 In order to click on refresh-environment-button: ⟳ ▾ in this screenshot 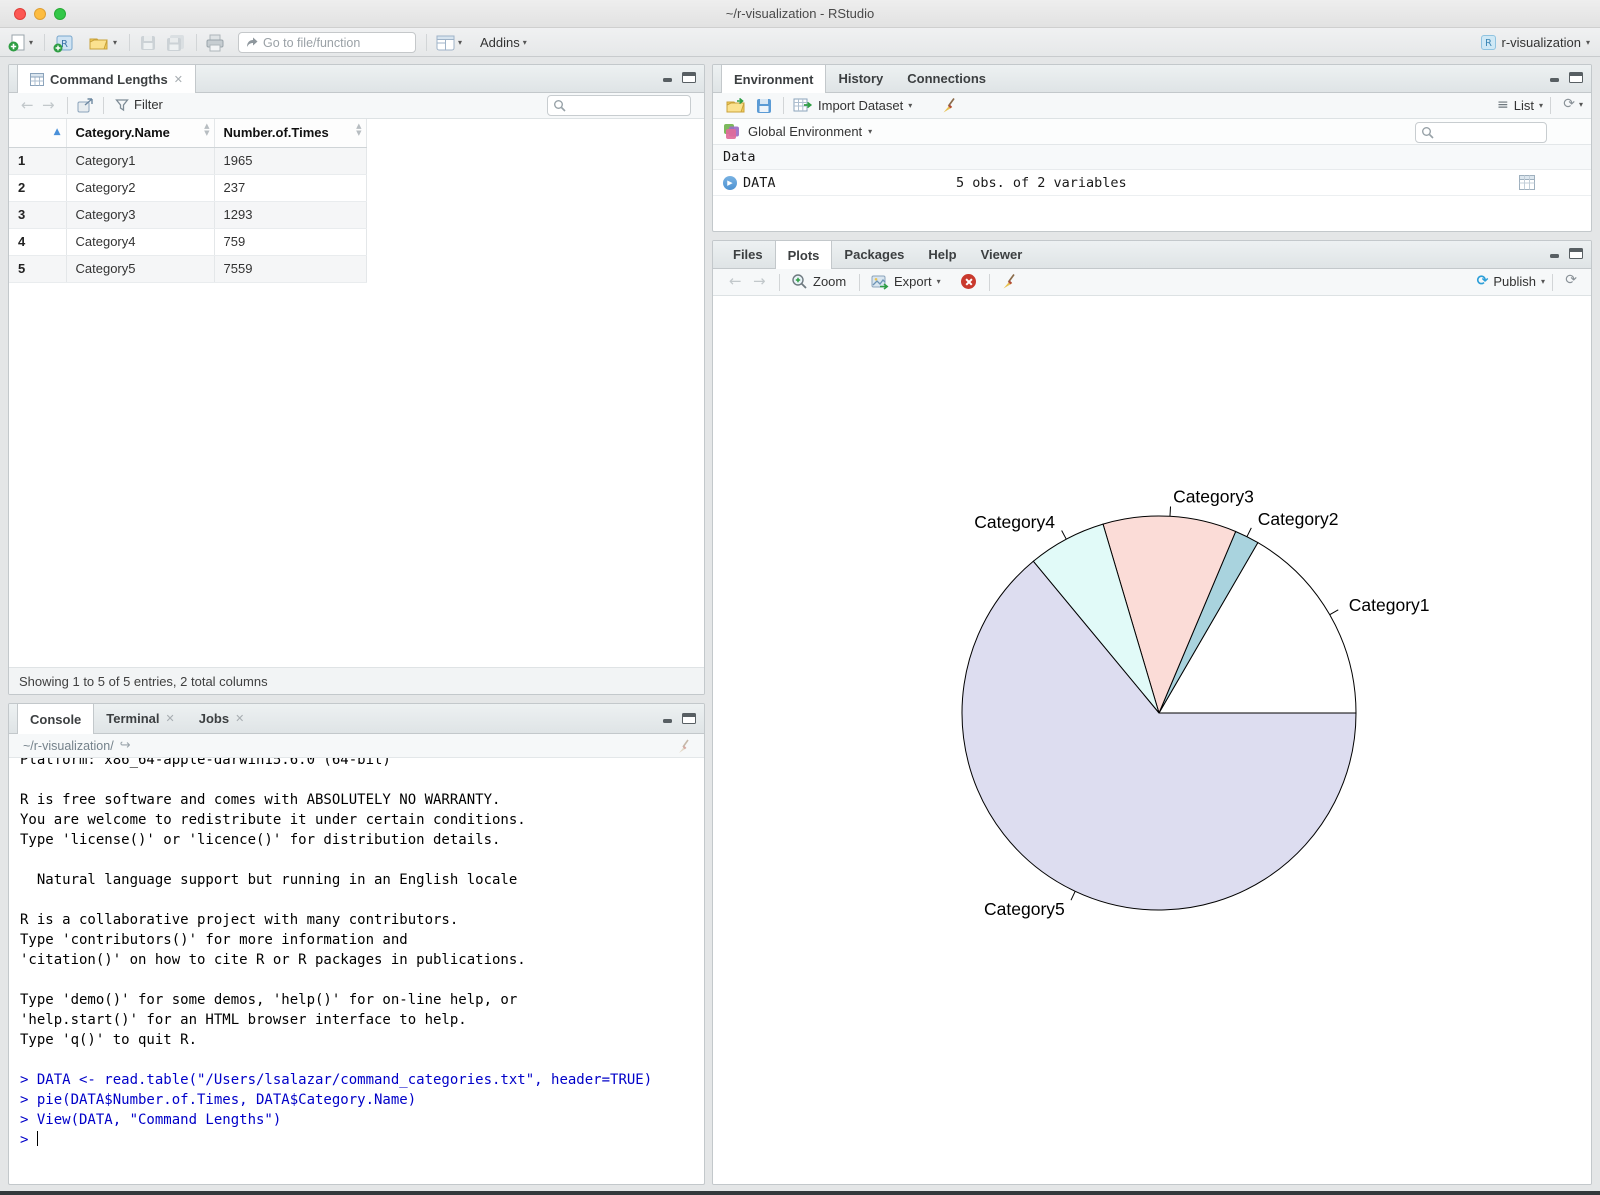, I will do `click(1573, 104)`.